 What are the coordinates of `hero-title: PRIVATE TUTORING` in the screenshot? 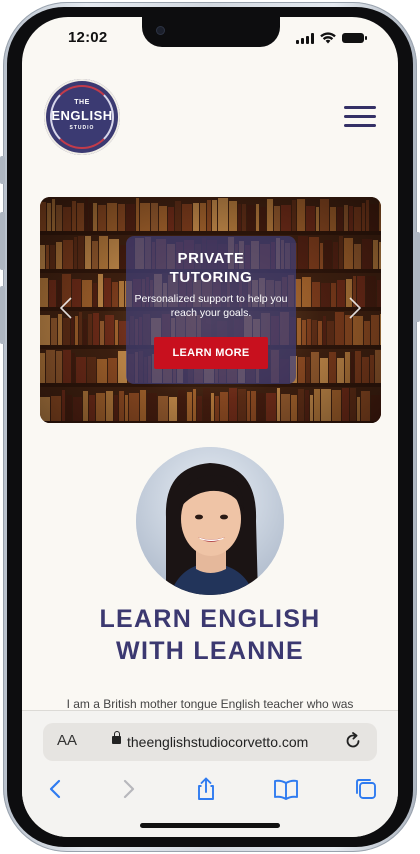 It's located at (211, 268).